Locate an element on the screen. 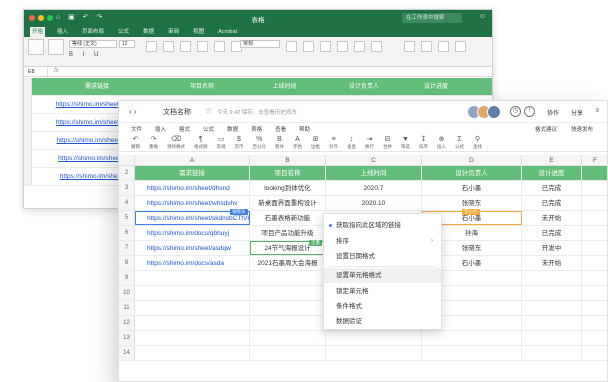  cell-style-icon is located at coordinates (325, 46).